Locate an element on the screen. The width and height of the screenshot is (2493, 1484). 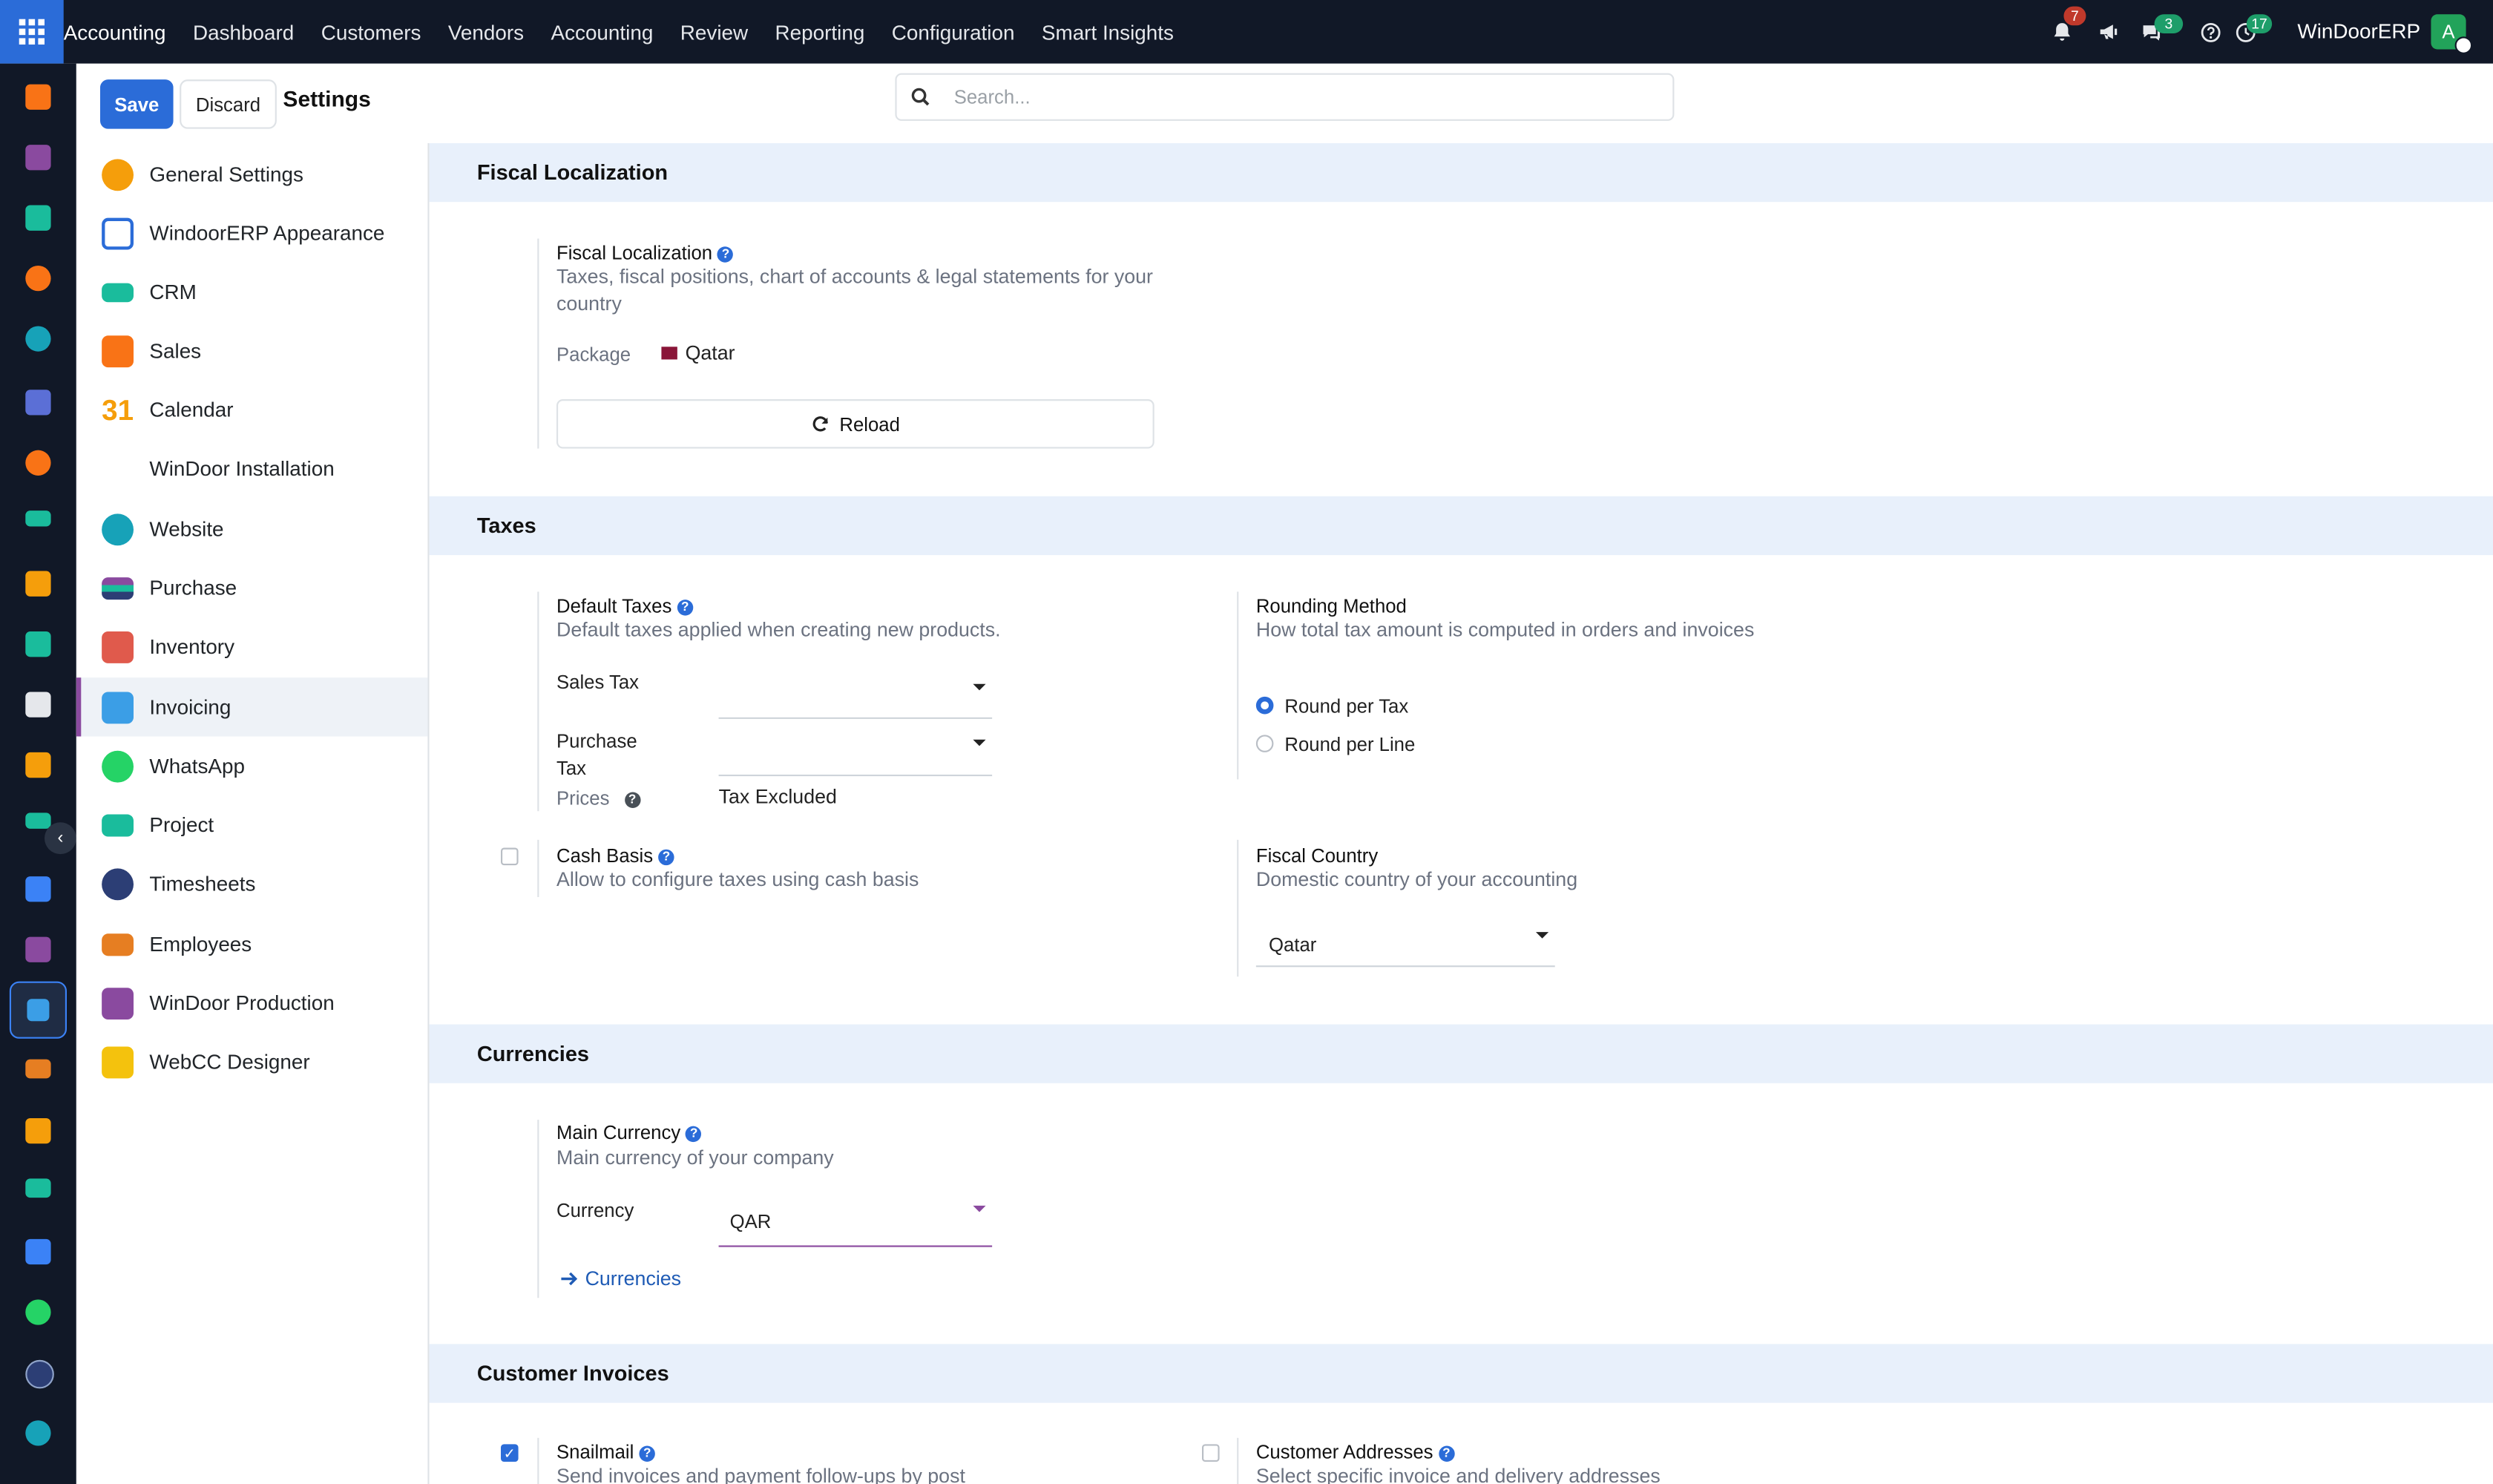
customer-addresses-checkbox is located at coordinates (1211, 1453).